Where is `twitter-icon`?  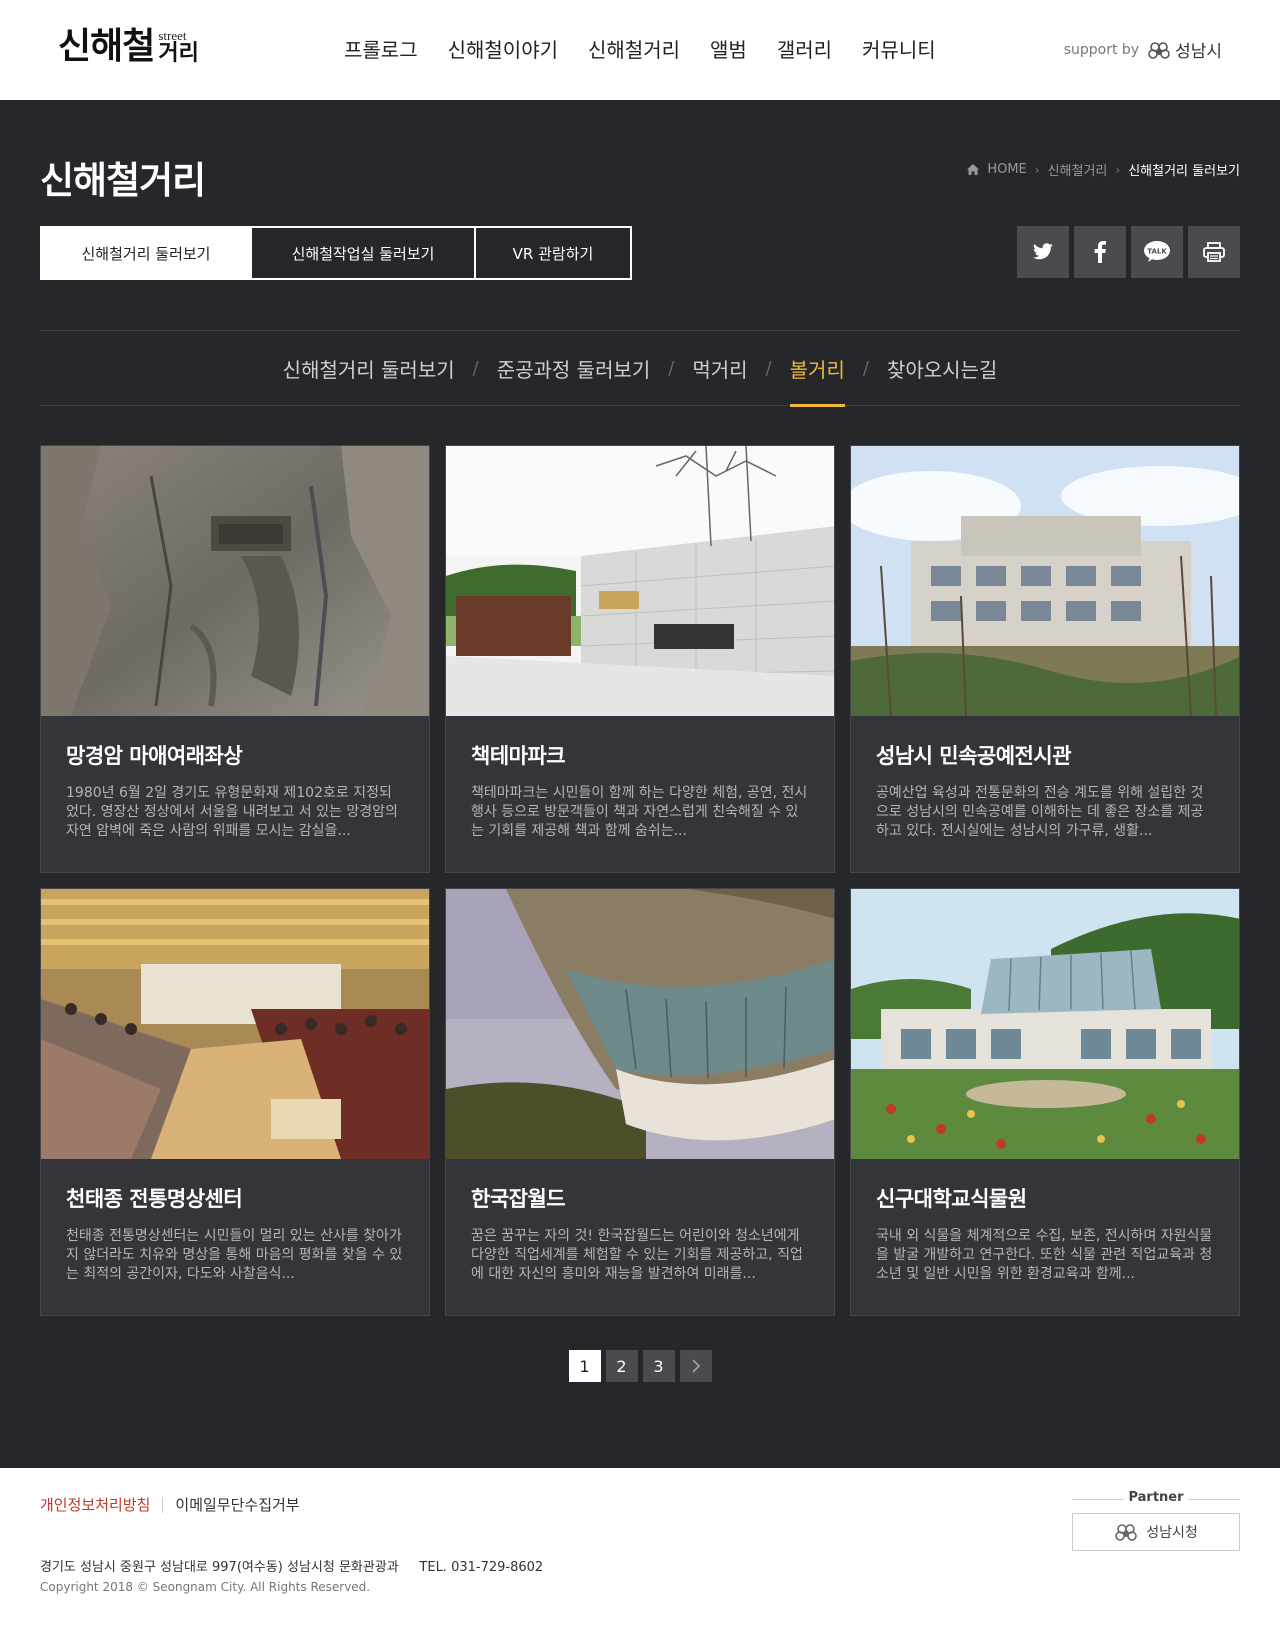
twitter-icon is located at coordinates (1043, 251).